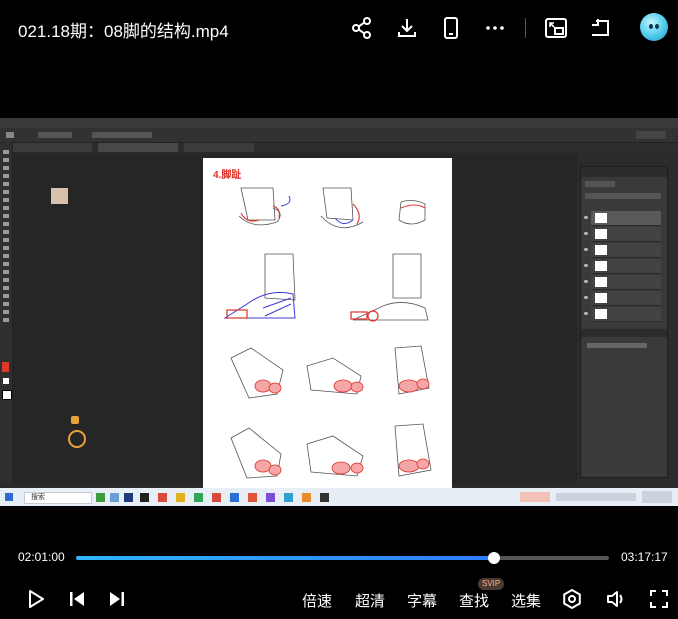 The image size is (678, 619). I want to click on app-menu-bar, so click(339, 123).